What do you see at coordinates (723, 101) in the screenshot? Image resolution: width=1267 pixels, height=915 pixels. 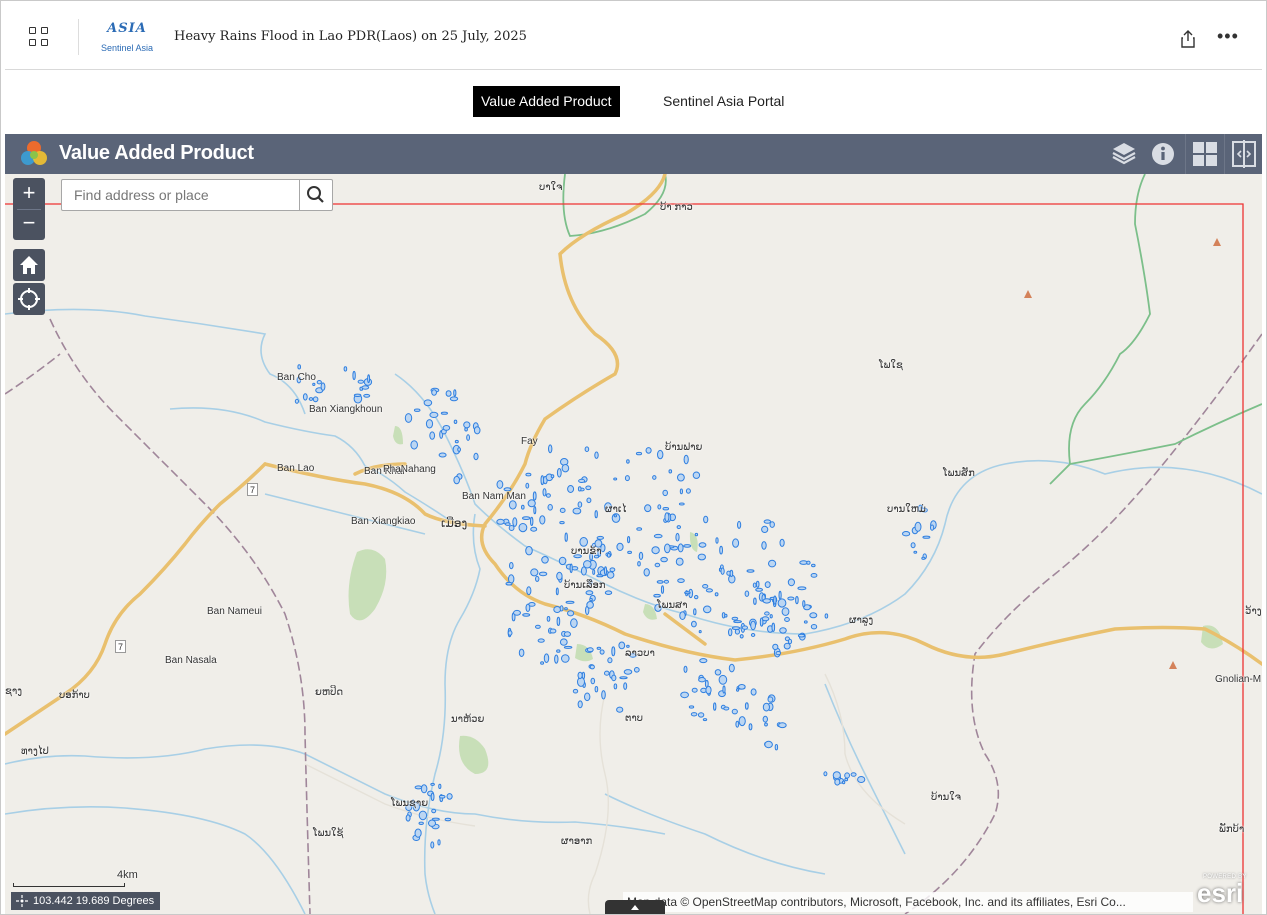 I see `tab-sentinel-asia-portal: Sentinel Asia Portal` at bounding box center [723, 101].